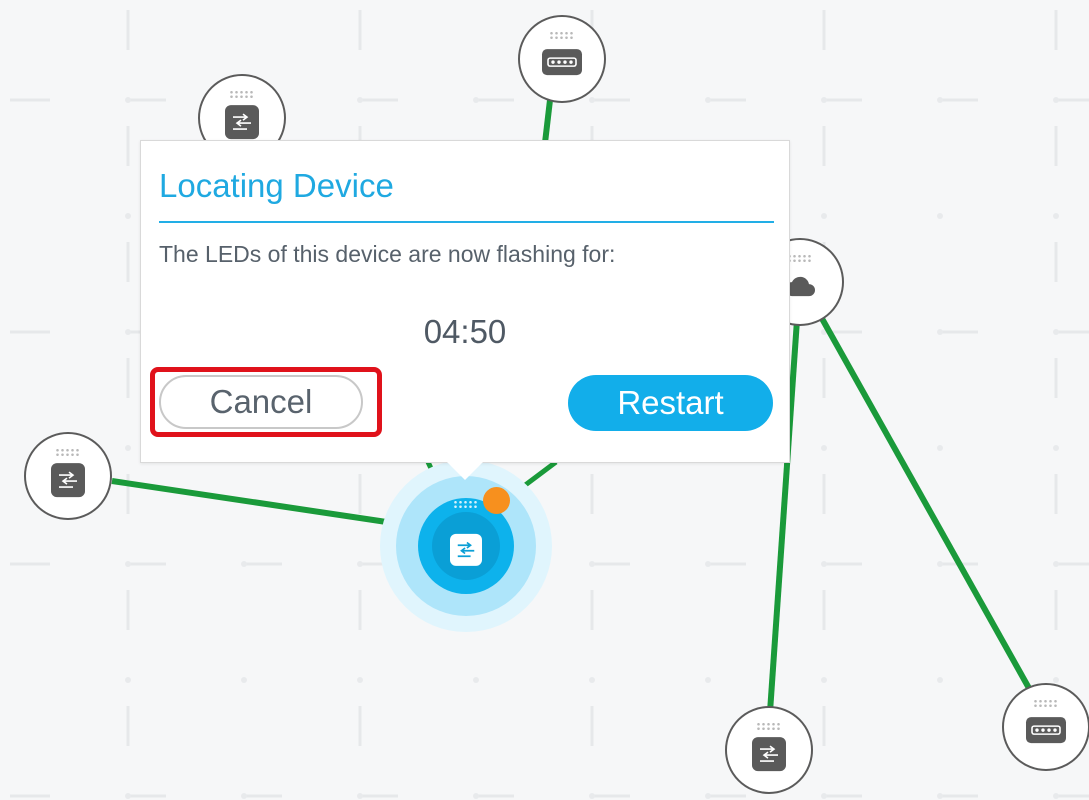  I want to click on restart-button: Restart, so click(670, 403).